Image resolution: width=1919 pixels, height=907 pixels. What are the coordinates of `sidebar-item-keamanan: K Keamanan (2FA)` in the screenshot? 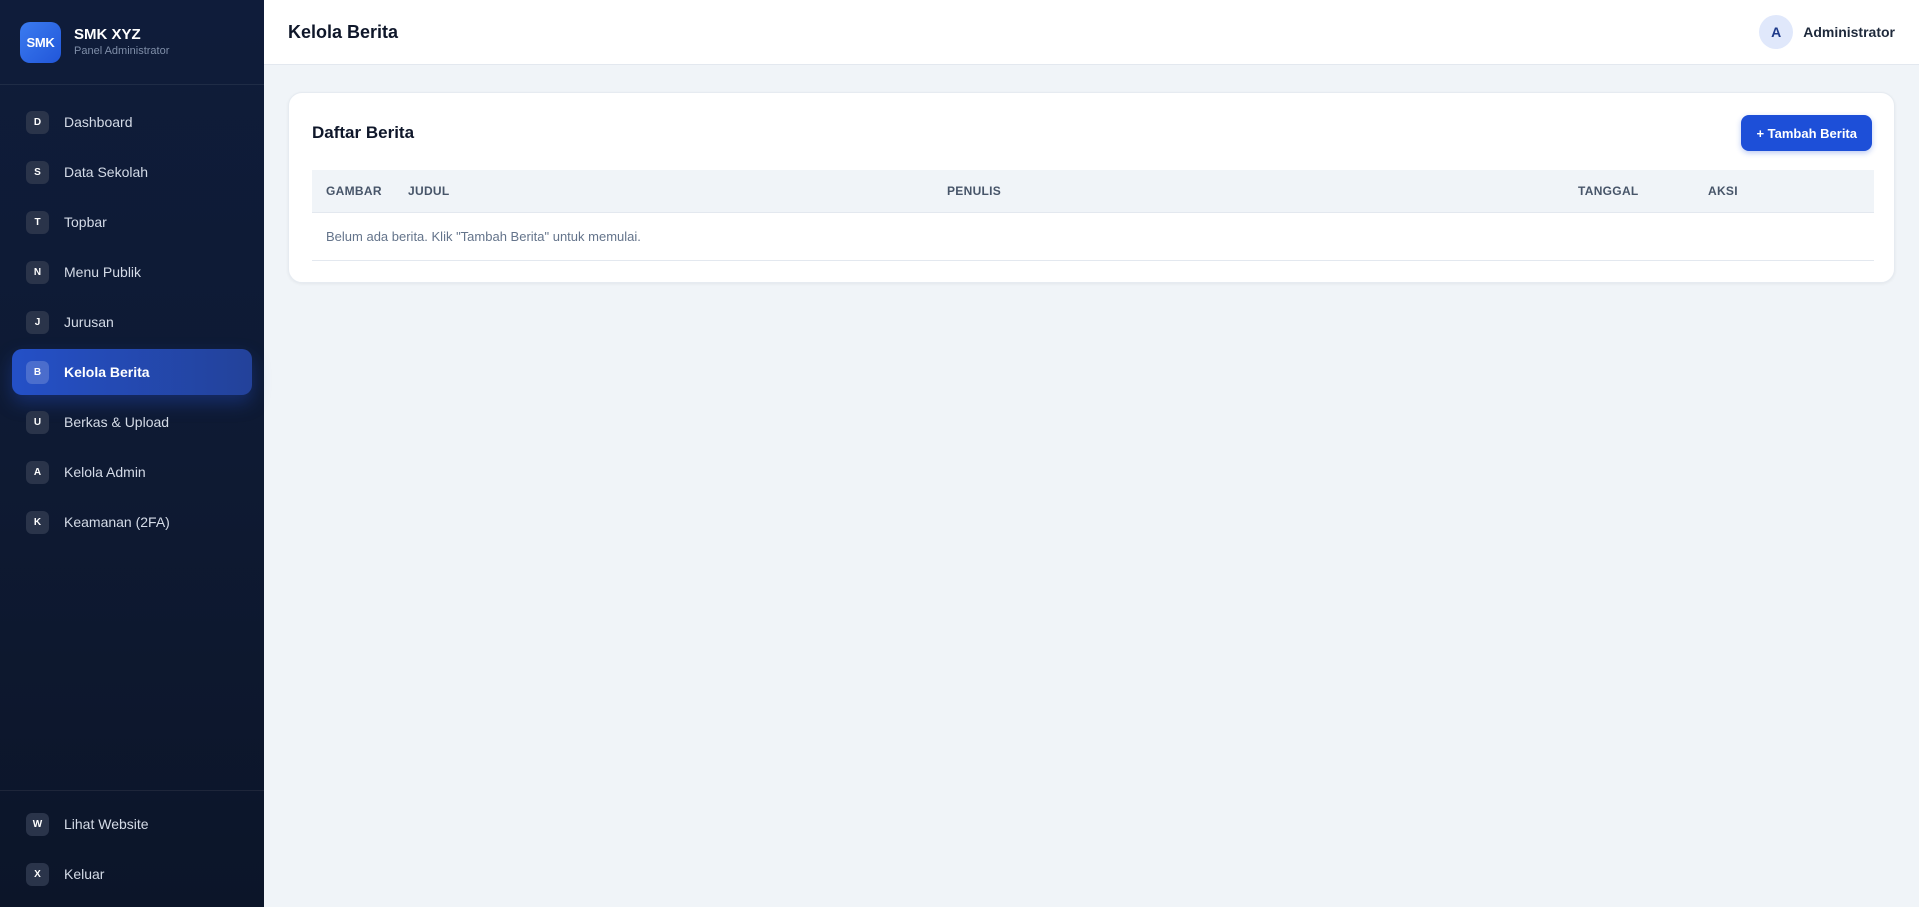 It's located at (132, 522).